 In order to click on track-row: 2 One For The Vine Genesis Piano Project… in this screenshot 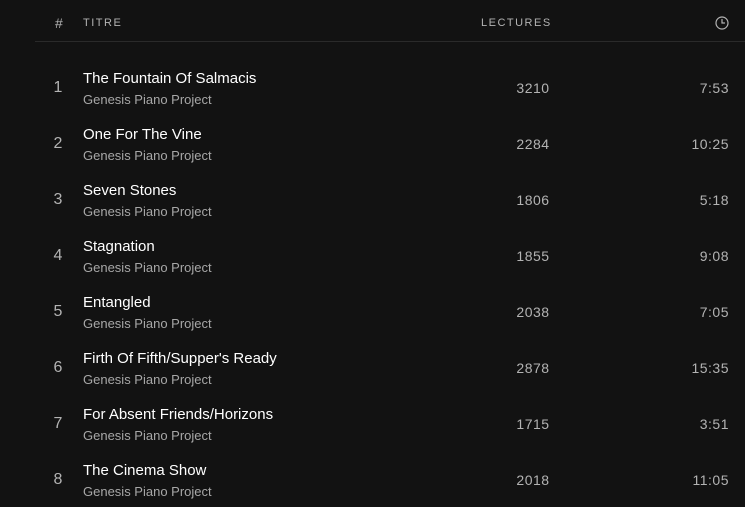, I will do `click(390, 143)`.